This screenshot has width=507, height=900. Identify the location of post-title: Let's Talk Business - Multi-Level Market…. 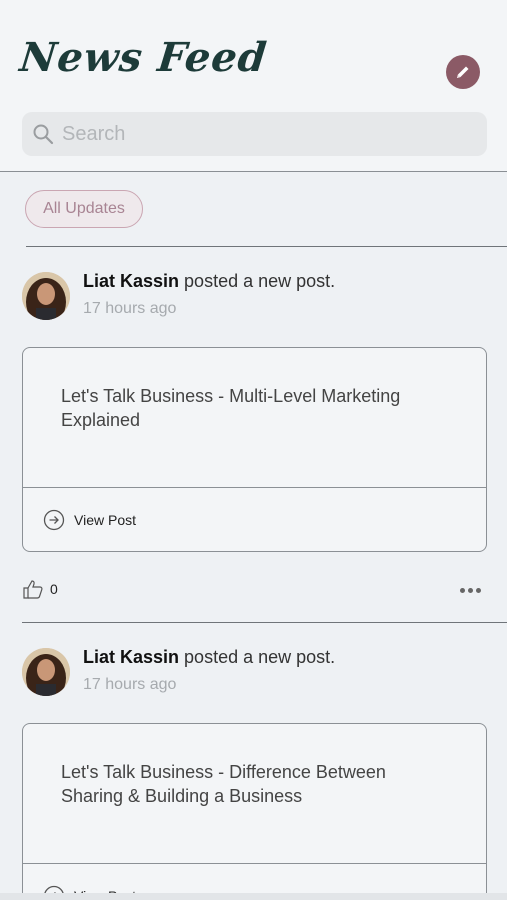
(231, 408).